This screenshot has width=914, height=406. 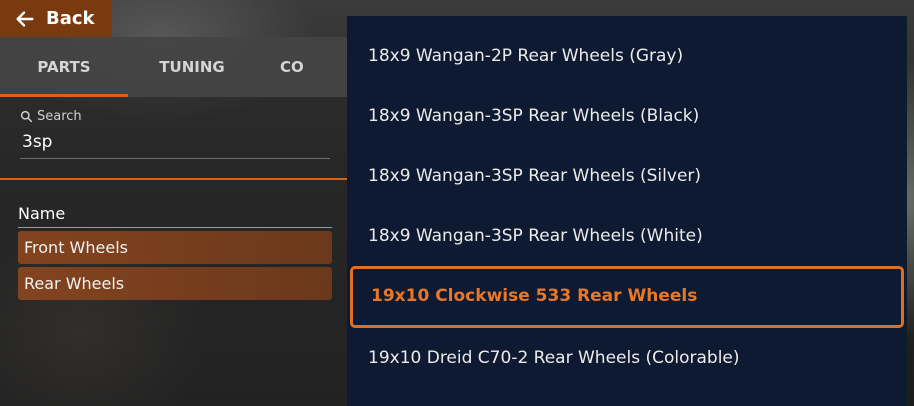 I want to click on dropdown-option: 18x9 Wangan-3SP Rear Wheels (Black), so click(x=627, y=116).